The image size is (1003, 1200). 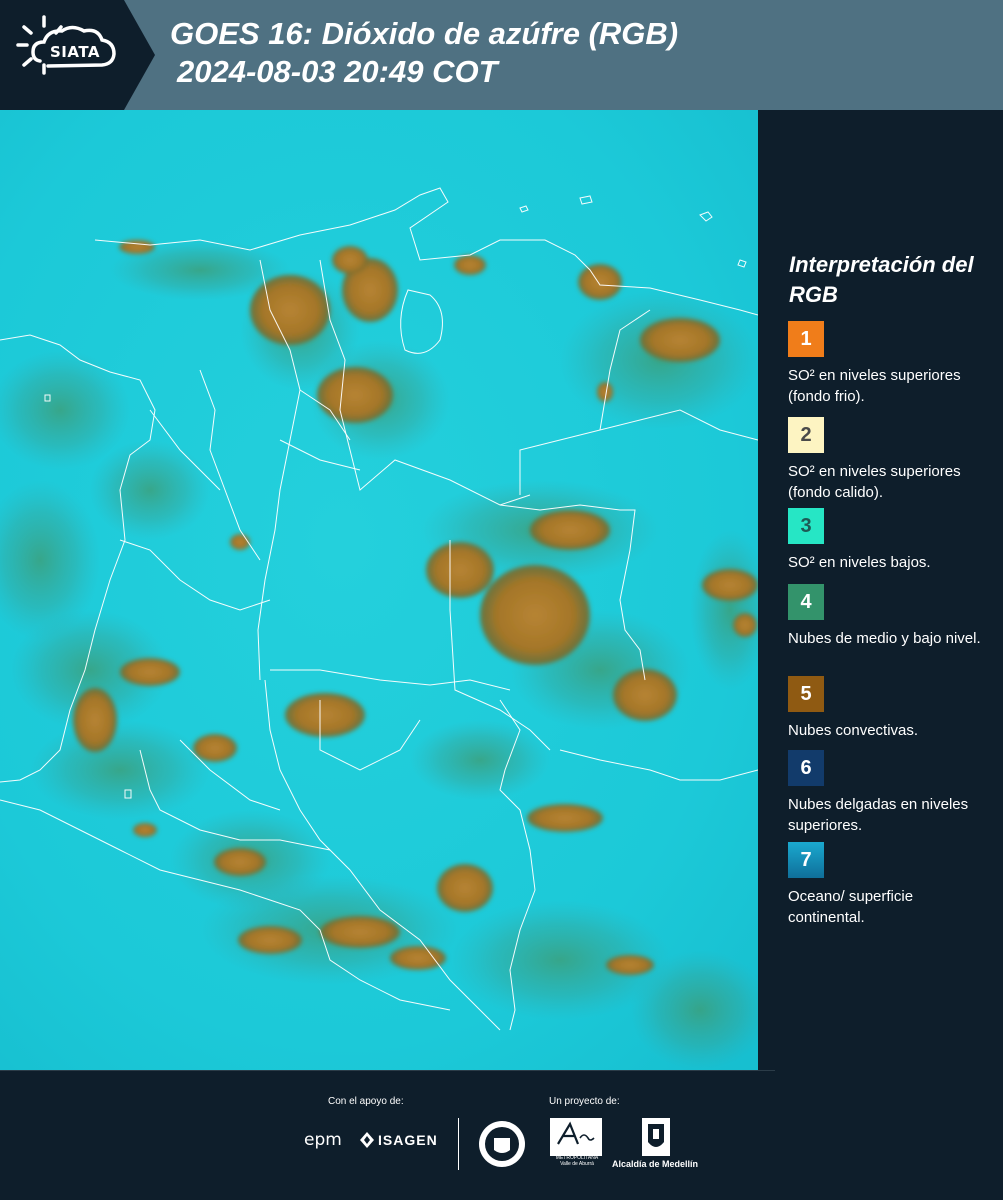 What do you see at coordinates (367, 1140) in the screenshot?
I see `isagen-icon` at bounding box center [367, 1140].